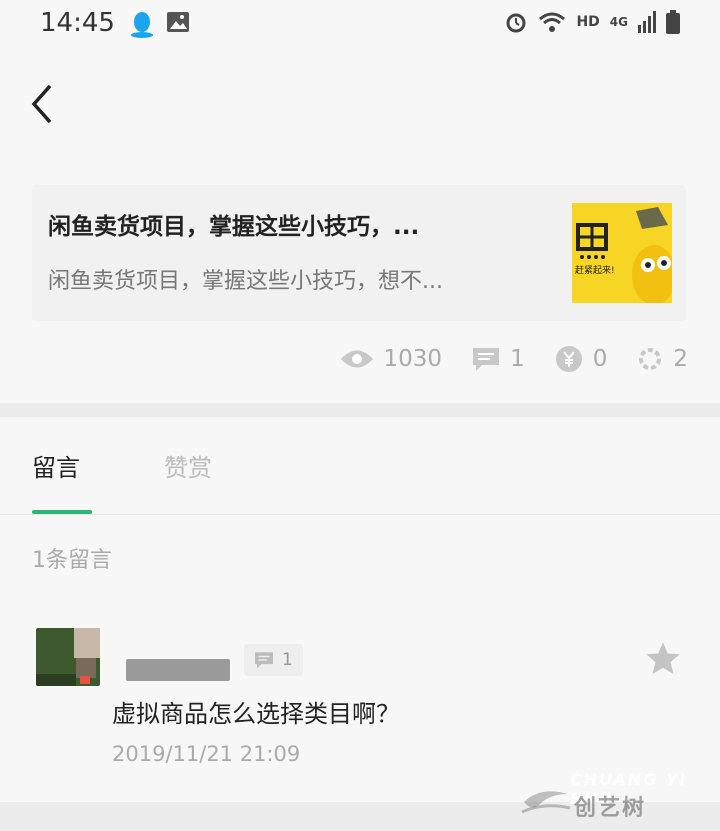  I want to click on watermark-text-cn: 创艺树, so click(610, 808).